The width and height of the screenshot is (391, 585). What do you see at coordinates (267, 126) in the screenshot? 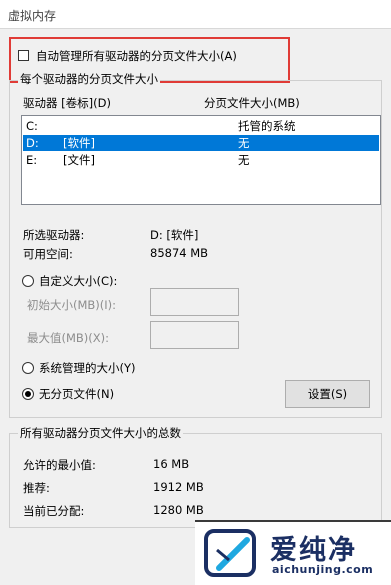
I see `drive-size: 托管的系统` at bounding box center [267, 126].